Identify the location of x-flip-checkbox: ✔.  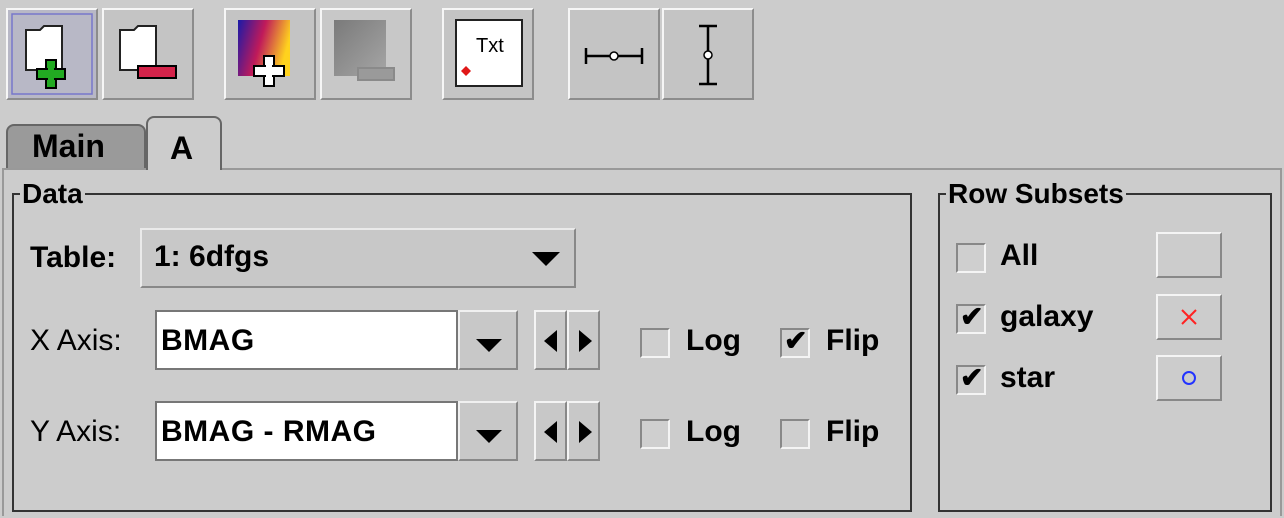
(795, 341).